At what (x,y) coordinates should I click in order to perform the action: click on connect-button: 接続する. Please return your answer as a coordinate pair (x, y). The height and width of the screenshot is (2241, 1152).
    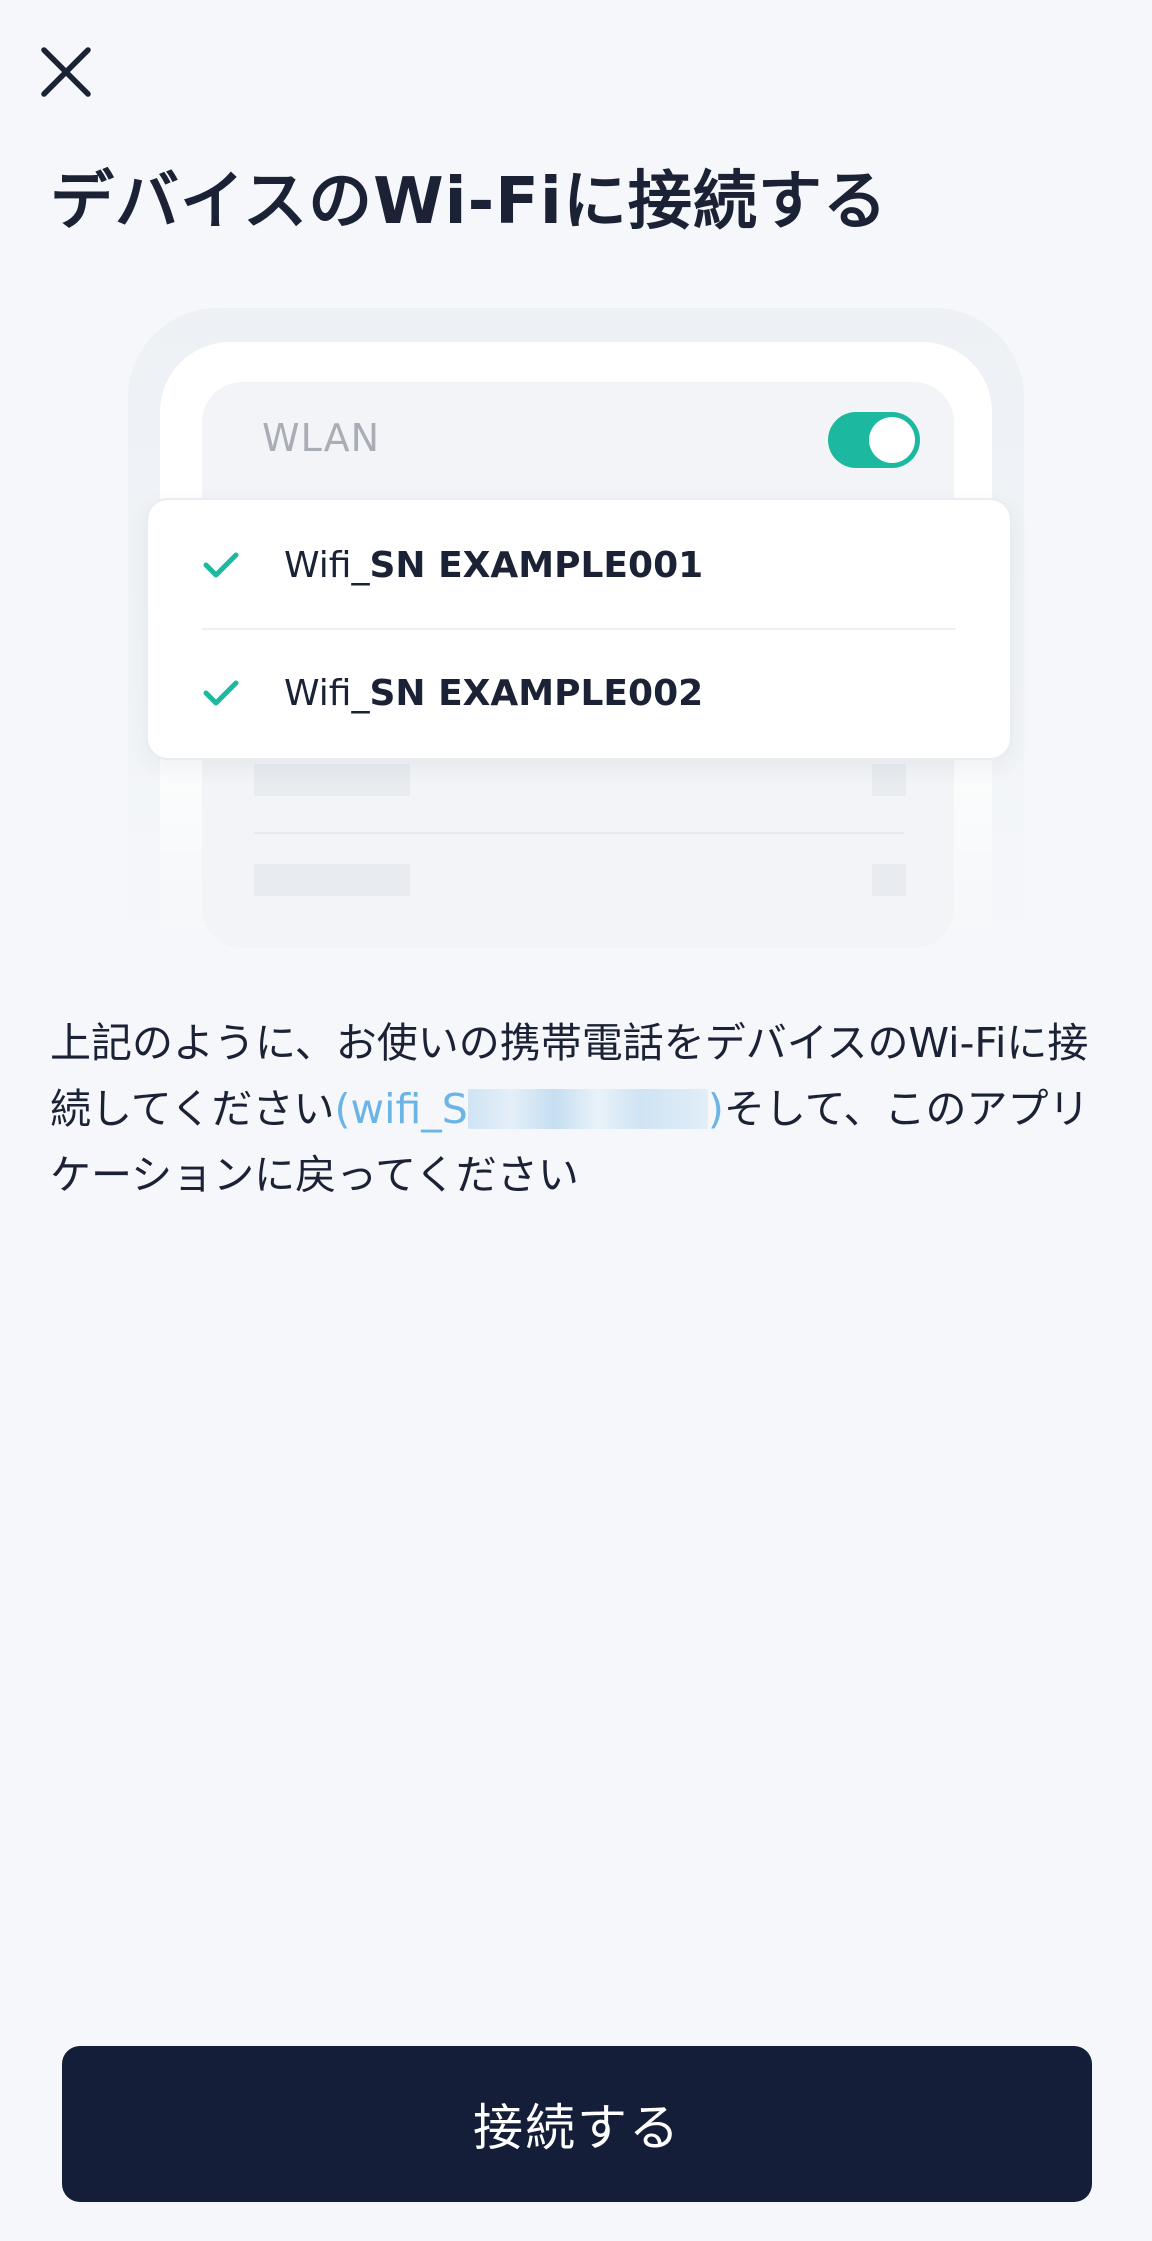
    Looking at the image, I should click on (577, 2124).